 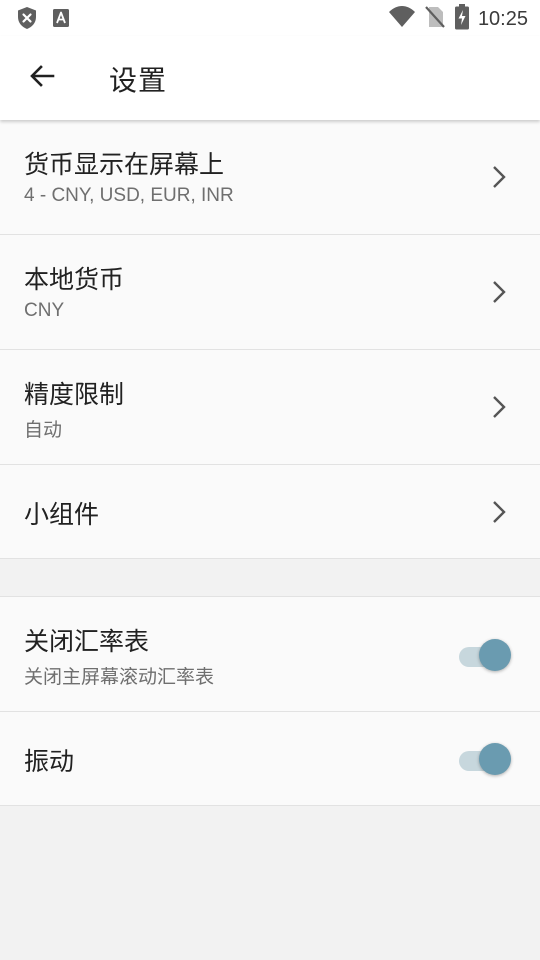 What do you see at coordinates (62, 514) in the screenshot?
I see `setting-title: 小组件` at bounding box center [62, 514].